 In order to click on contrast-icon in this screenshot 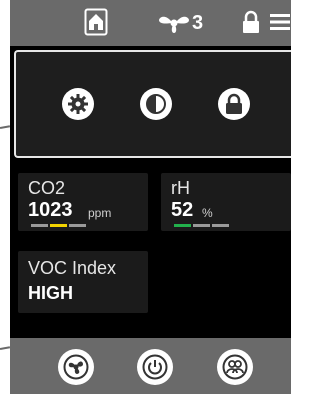, I will do `click(156, 104)`.